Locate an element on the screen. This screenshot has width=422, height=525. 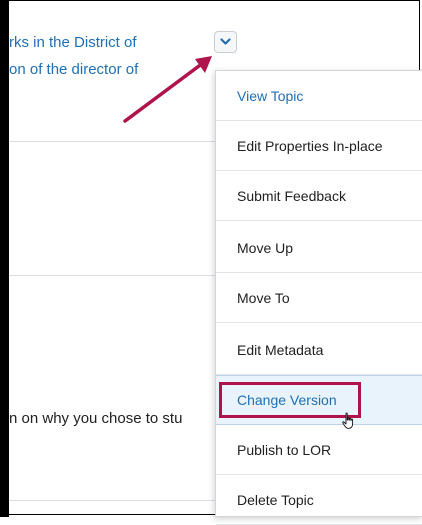
menu-item-submit-feedback: Submit Feedback is located at coordinates (319, 196).